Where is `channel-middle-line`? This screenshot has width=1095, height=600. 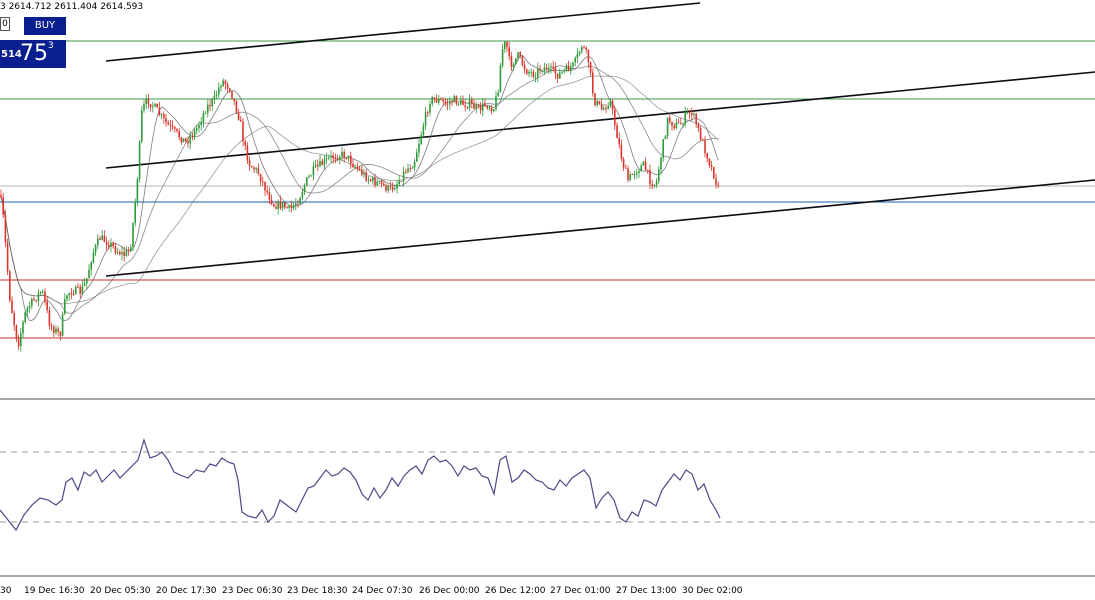
channel-middle-line is located at coordinates (600, 120).